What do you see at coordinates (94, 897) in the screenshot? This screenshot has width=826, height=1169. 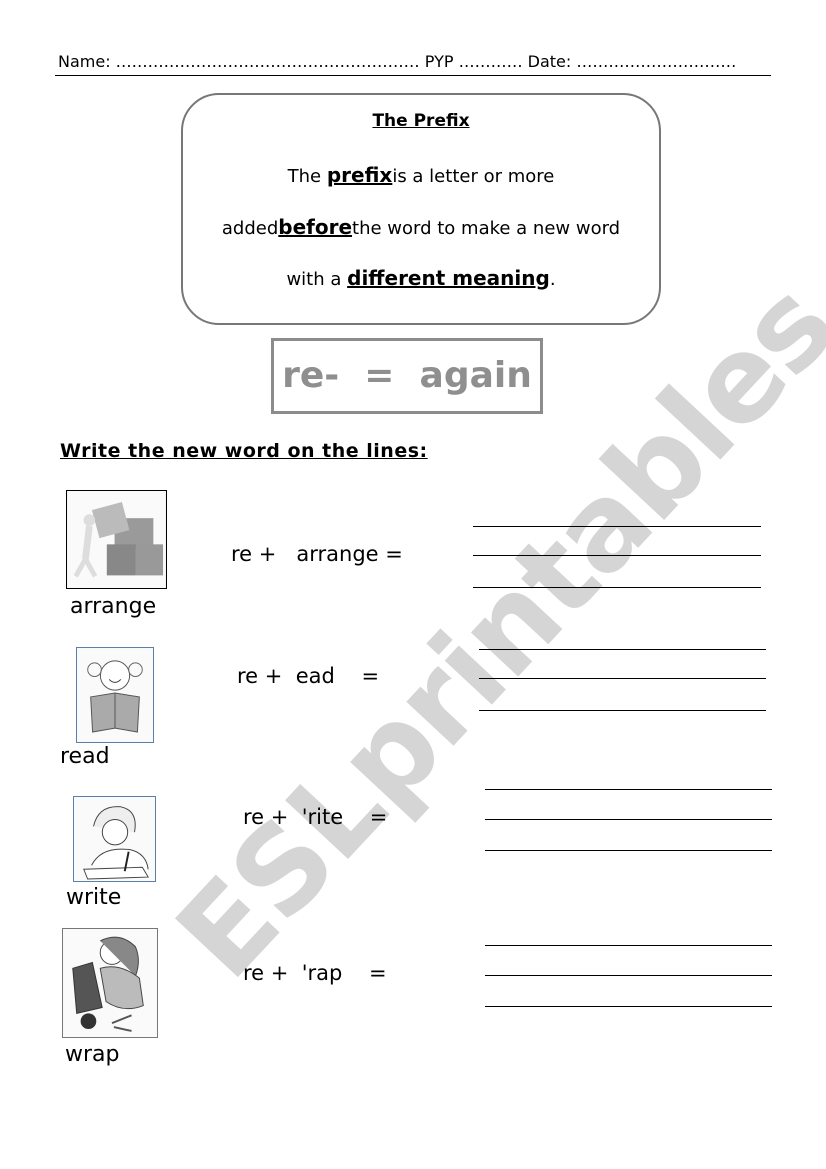 I see `word-label: write` at bounding box center [94, 897].